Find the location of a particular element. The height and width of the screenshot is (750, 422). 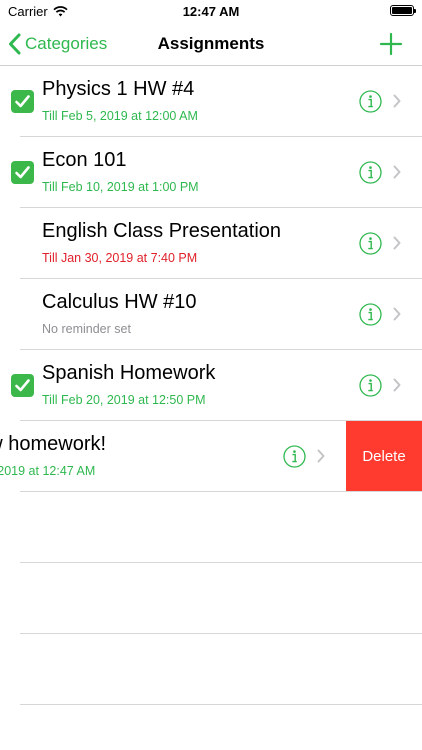

row-subtitle: Till Jan 30, 2019 at 7:40 PM is located at coordinates (120, 258).